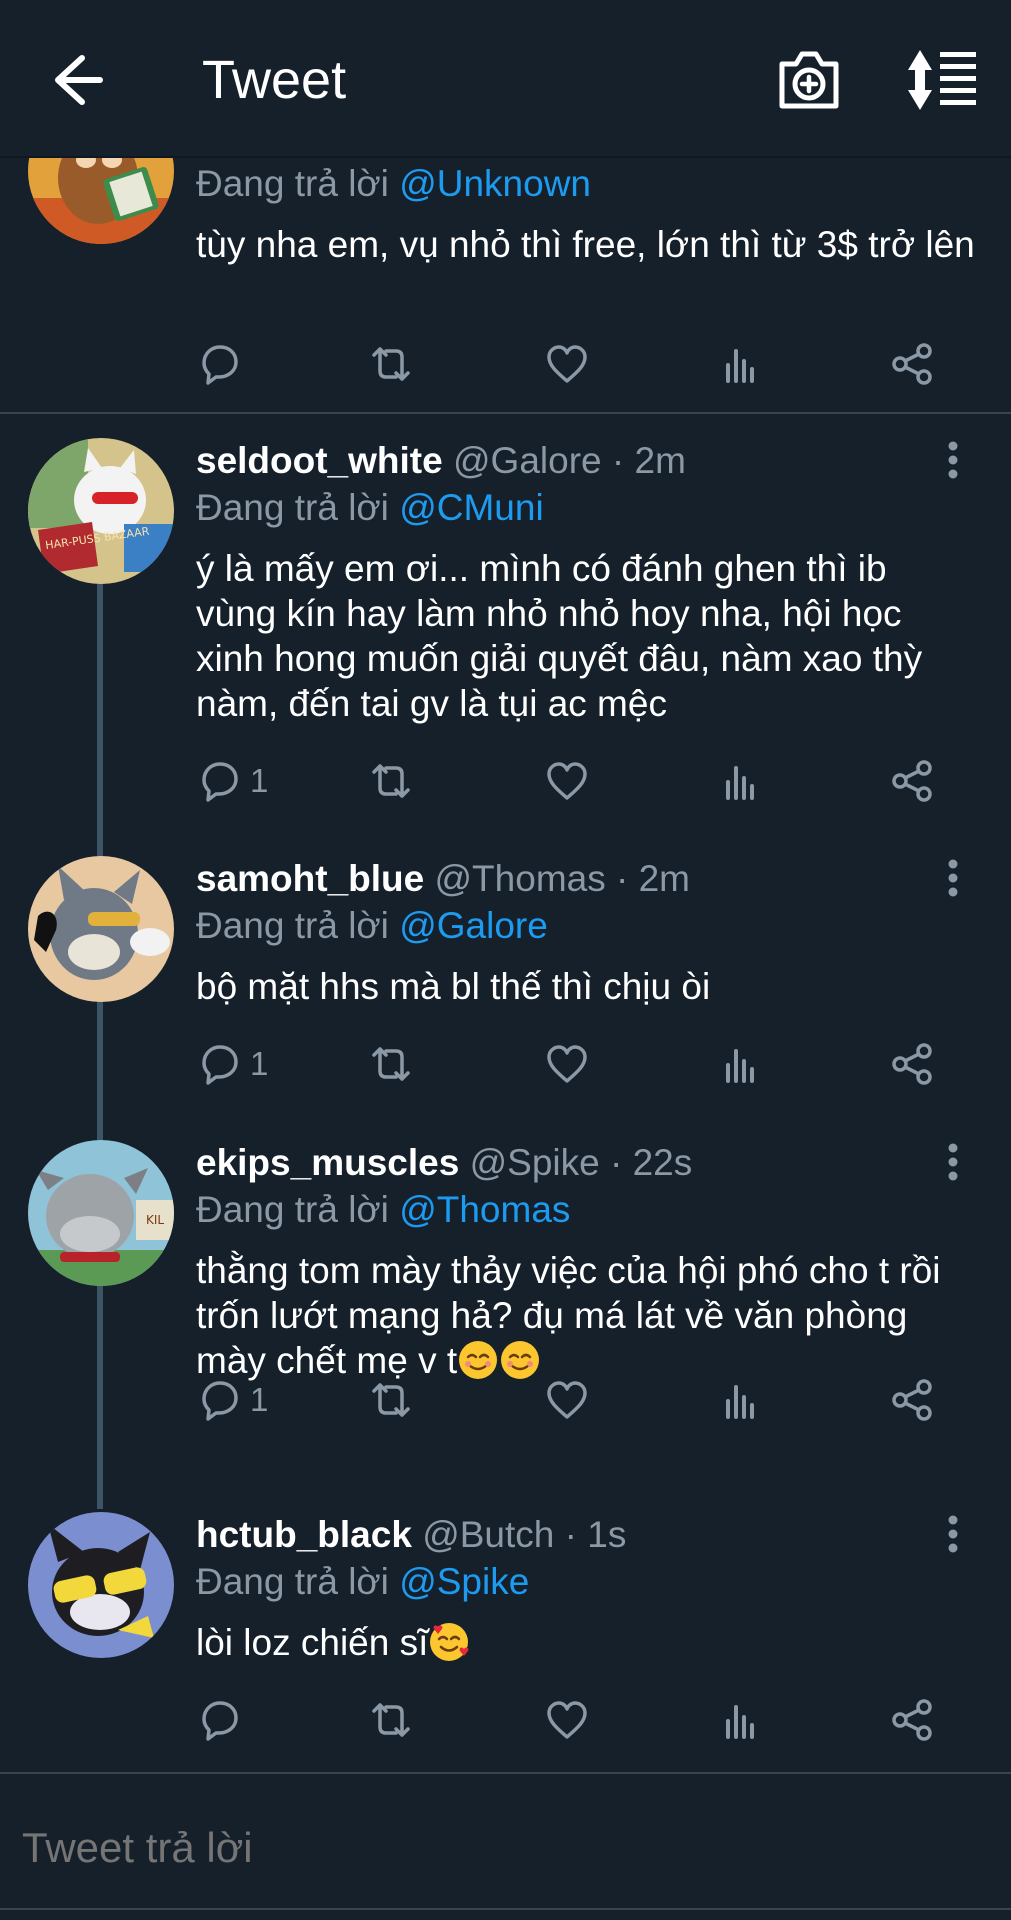 This screenshot has width=1011, height=1920. What do you see at coordinates (505, 79) in the screenshot?
I see `top-app-bar: Tweet` at bounding box center [505, 79].